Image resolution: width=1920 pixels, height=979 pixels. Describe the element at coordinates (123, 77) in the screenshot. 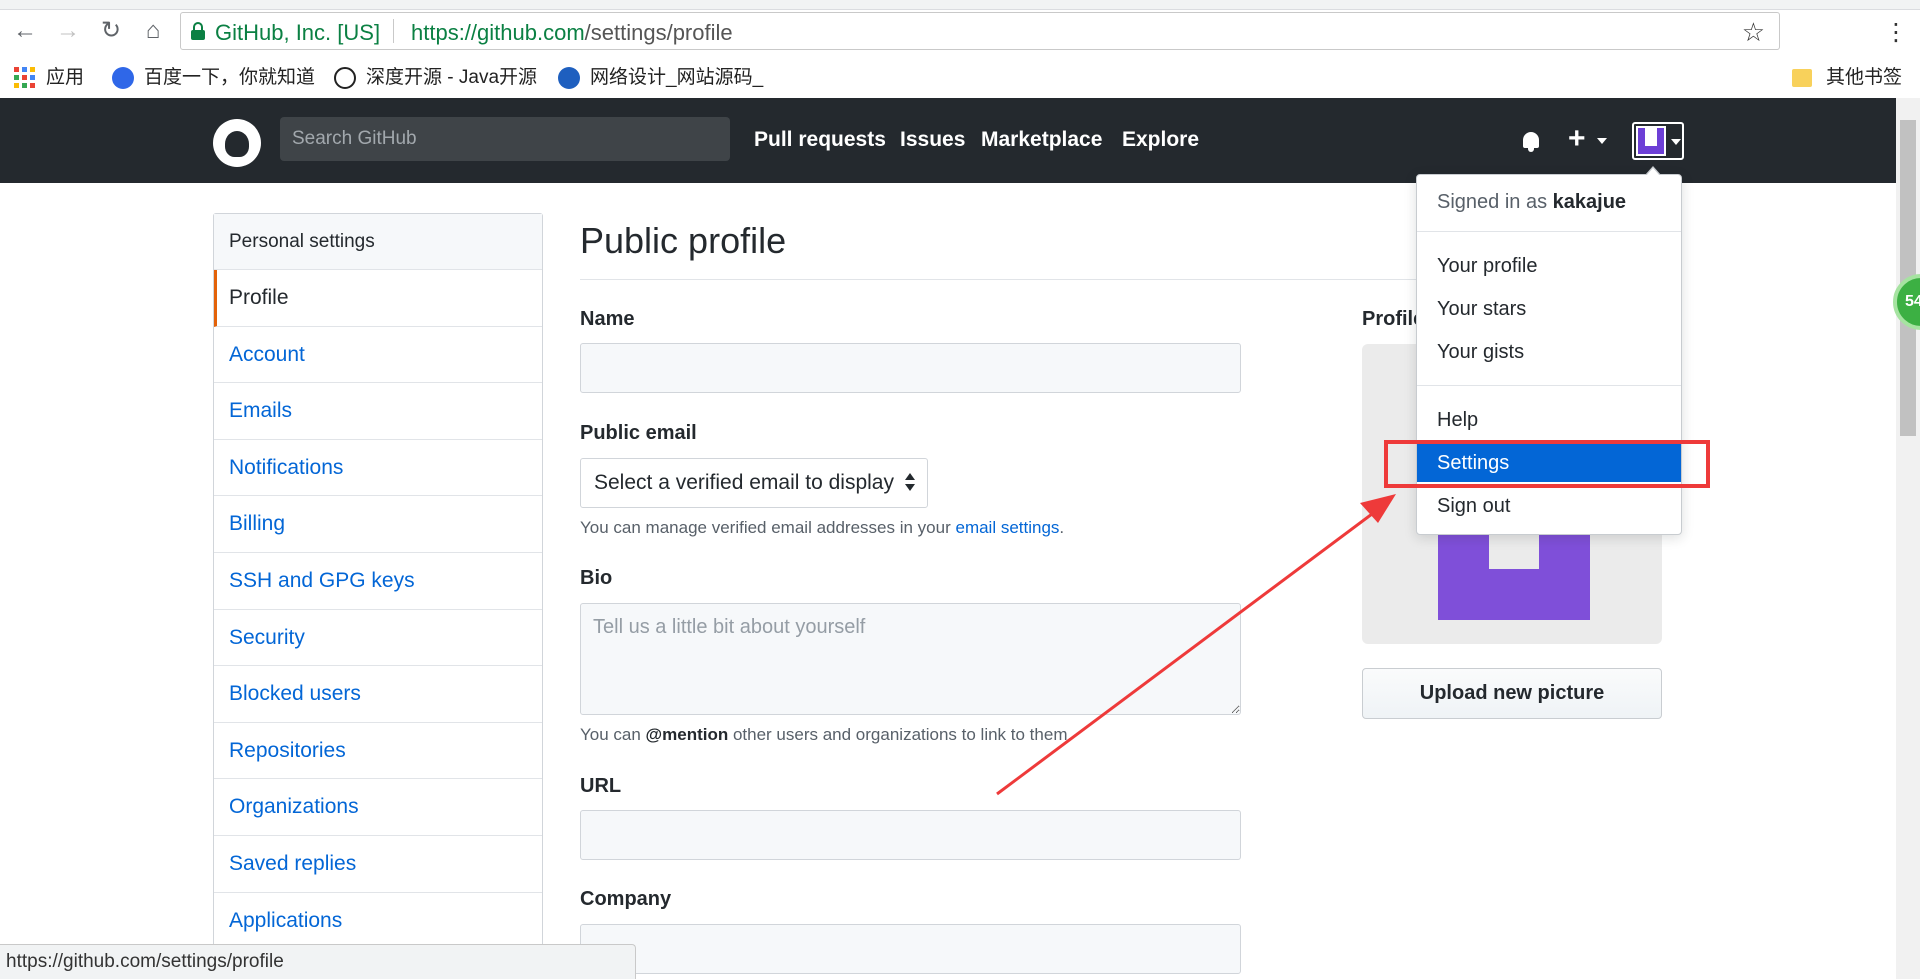

I see `baidu-paw-icon` at that location.